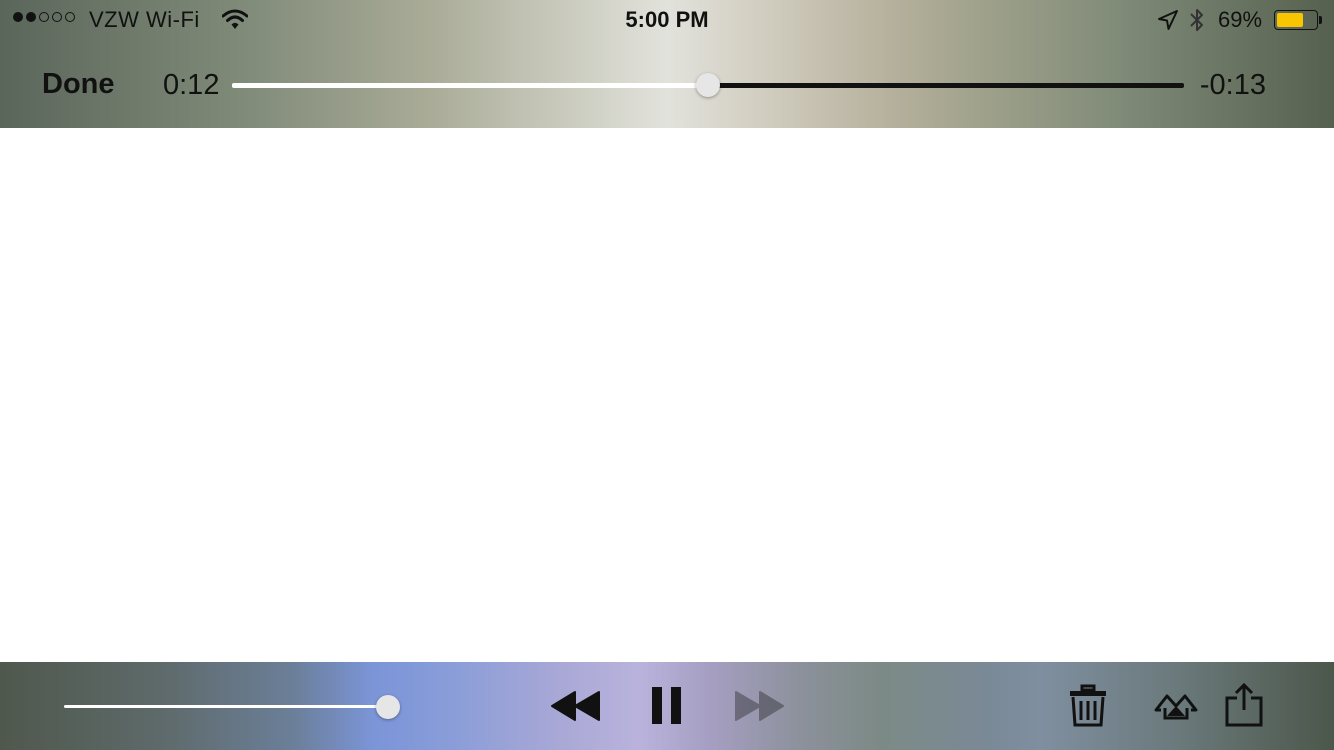 Image resolution: width=1334 pixels, height=750 pixels. Describe the element at coordinates (1088, 708) in the screenshot. I see `trash-icon` at that location.